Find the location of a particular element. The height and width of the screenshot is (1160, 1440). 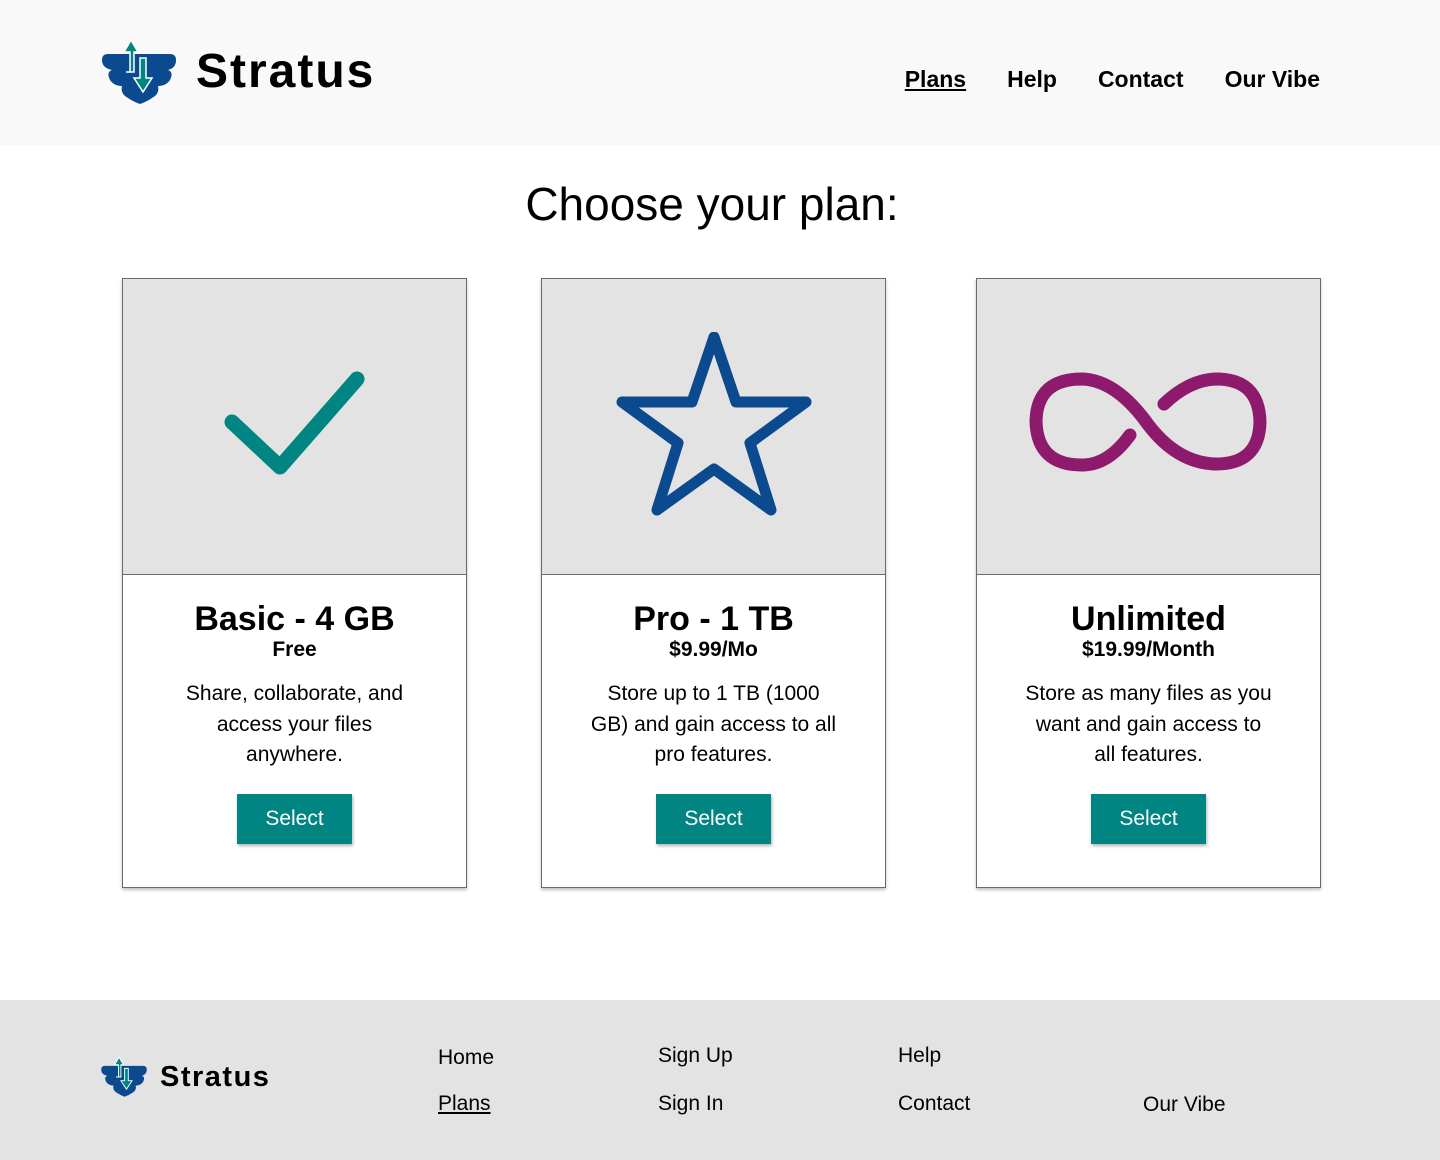

footer-sign-up-link: Sign Up is located at coordinates (695, 1056).